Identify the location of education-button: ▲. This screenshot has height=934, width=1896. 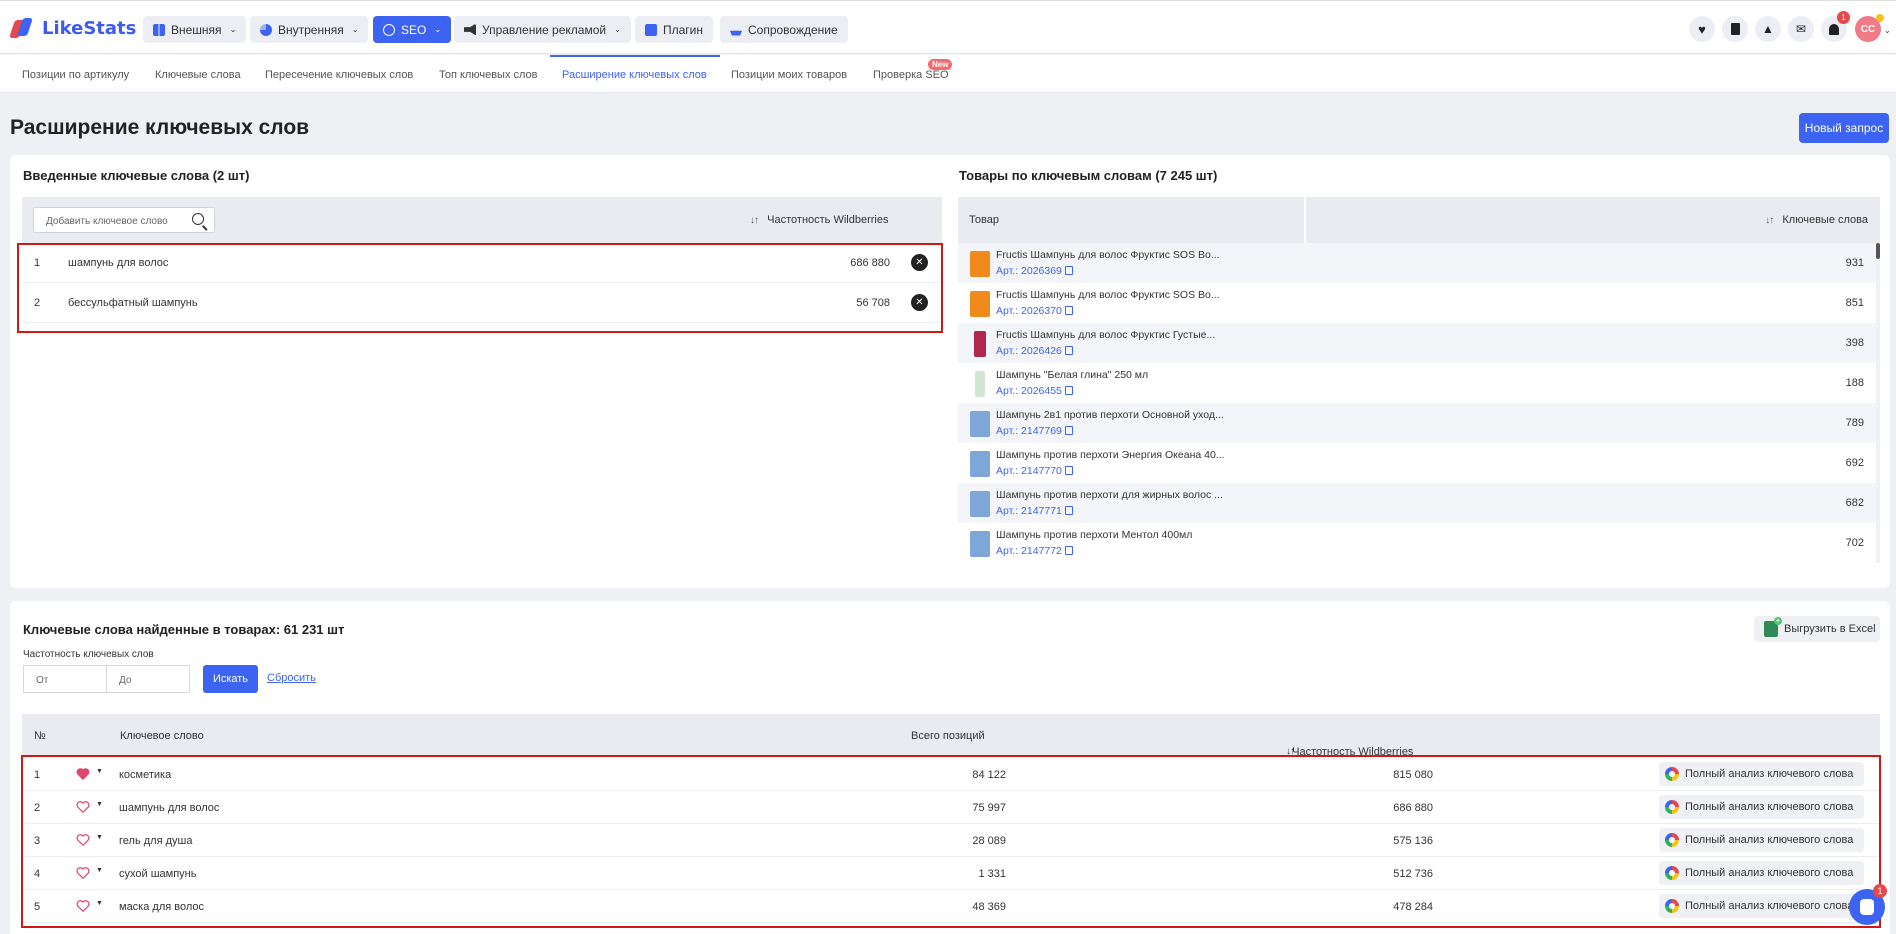
(1768, 29).